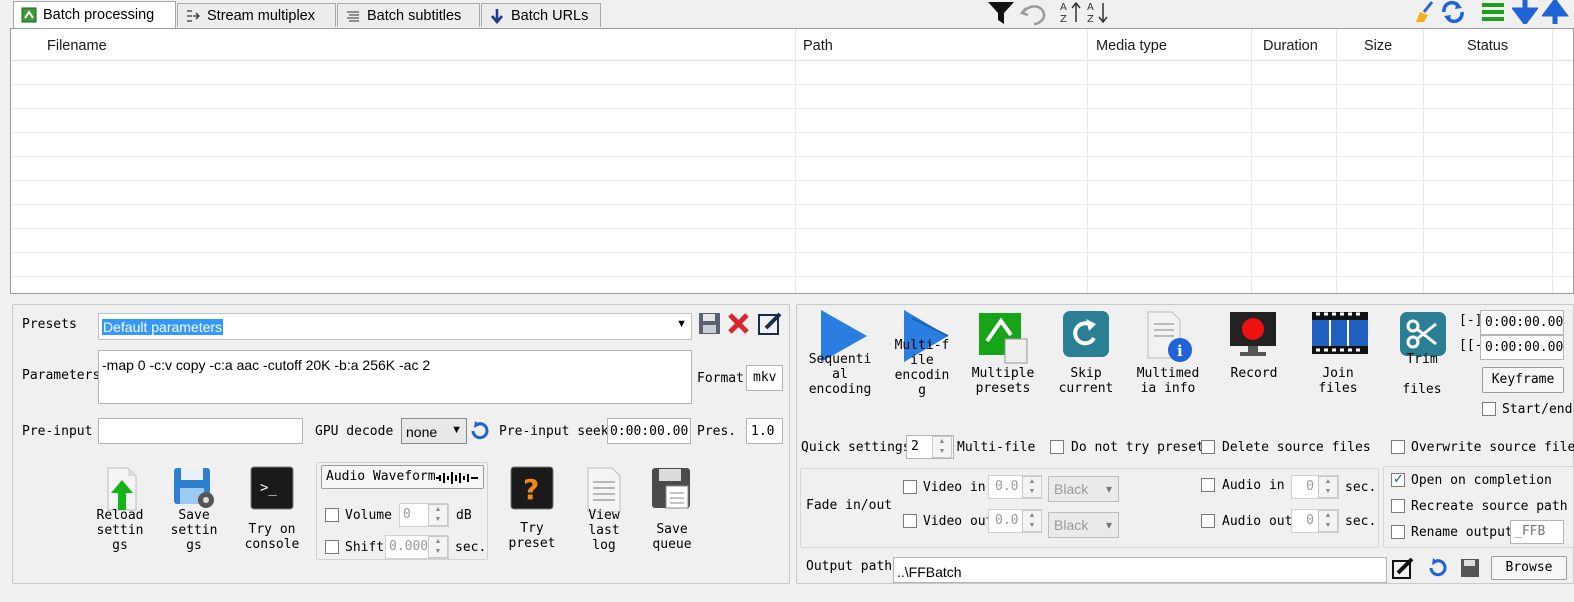  Describe the element at coordinates (438, 515) in the screenshot. I see `volume-stepper: ▲ ▼` at that location.